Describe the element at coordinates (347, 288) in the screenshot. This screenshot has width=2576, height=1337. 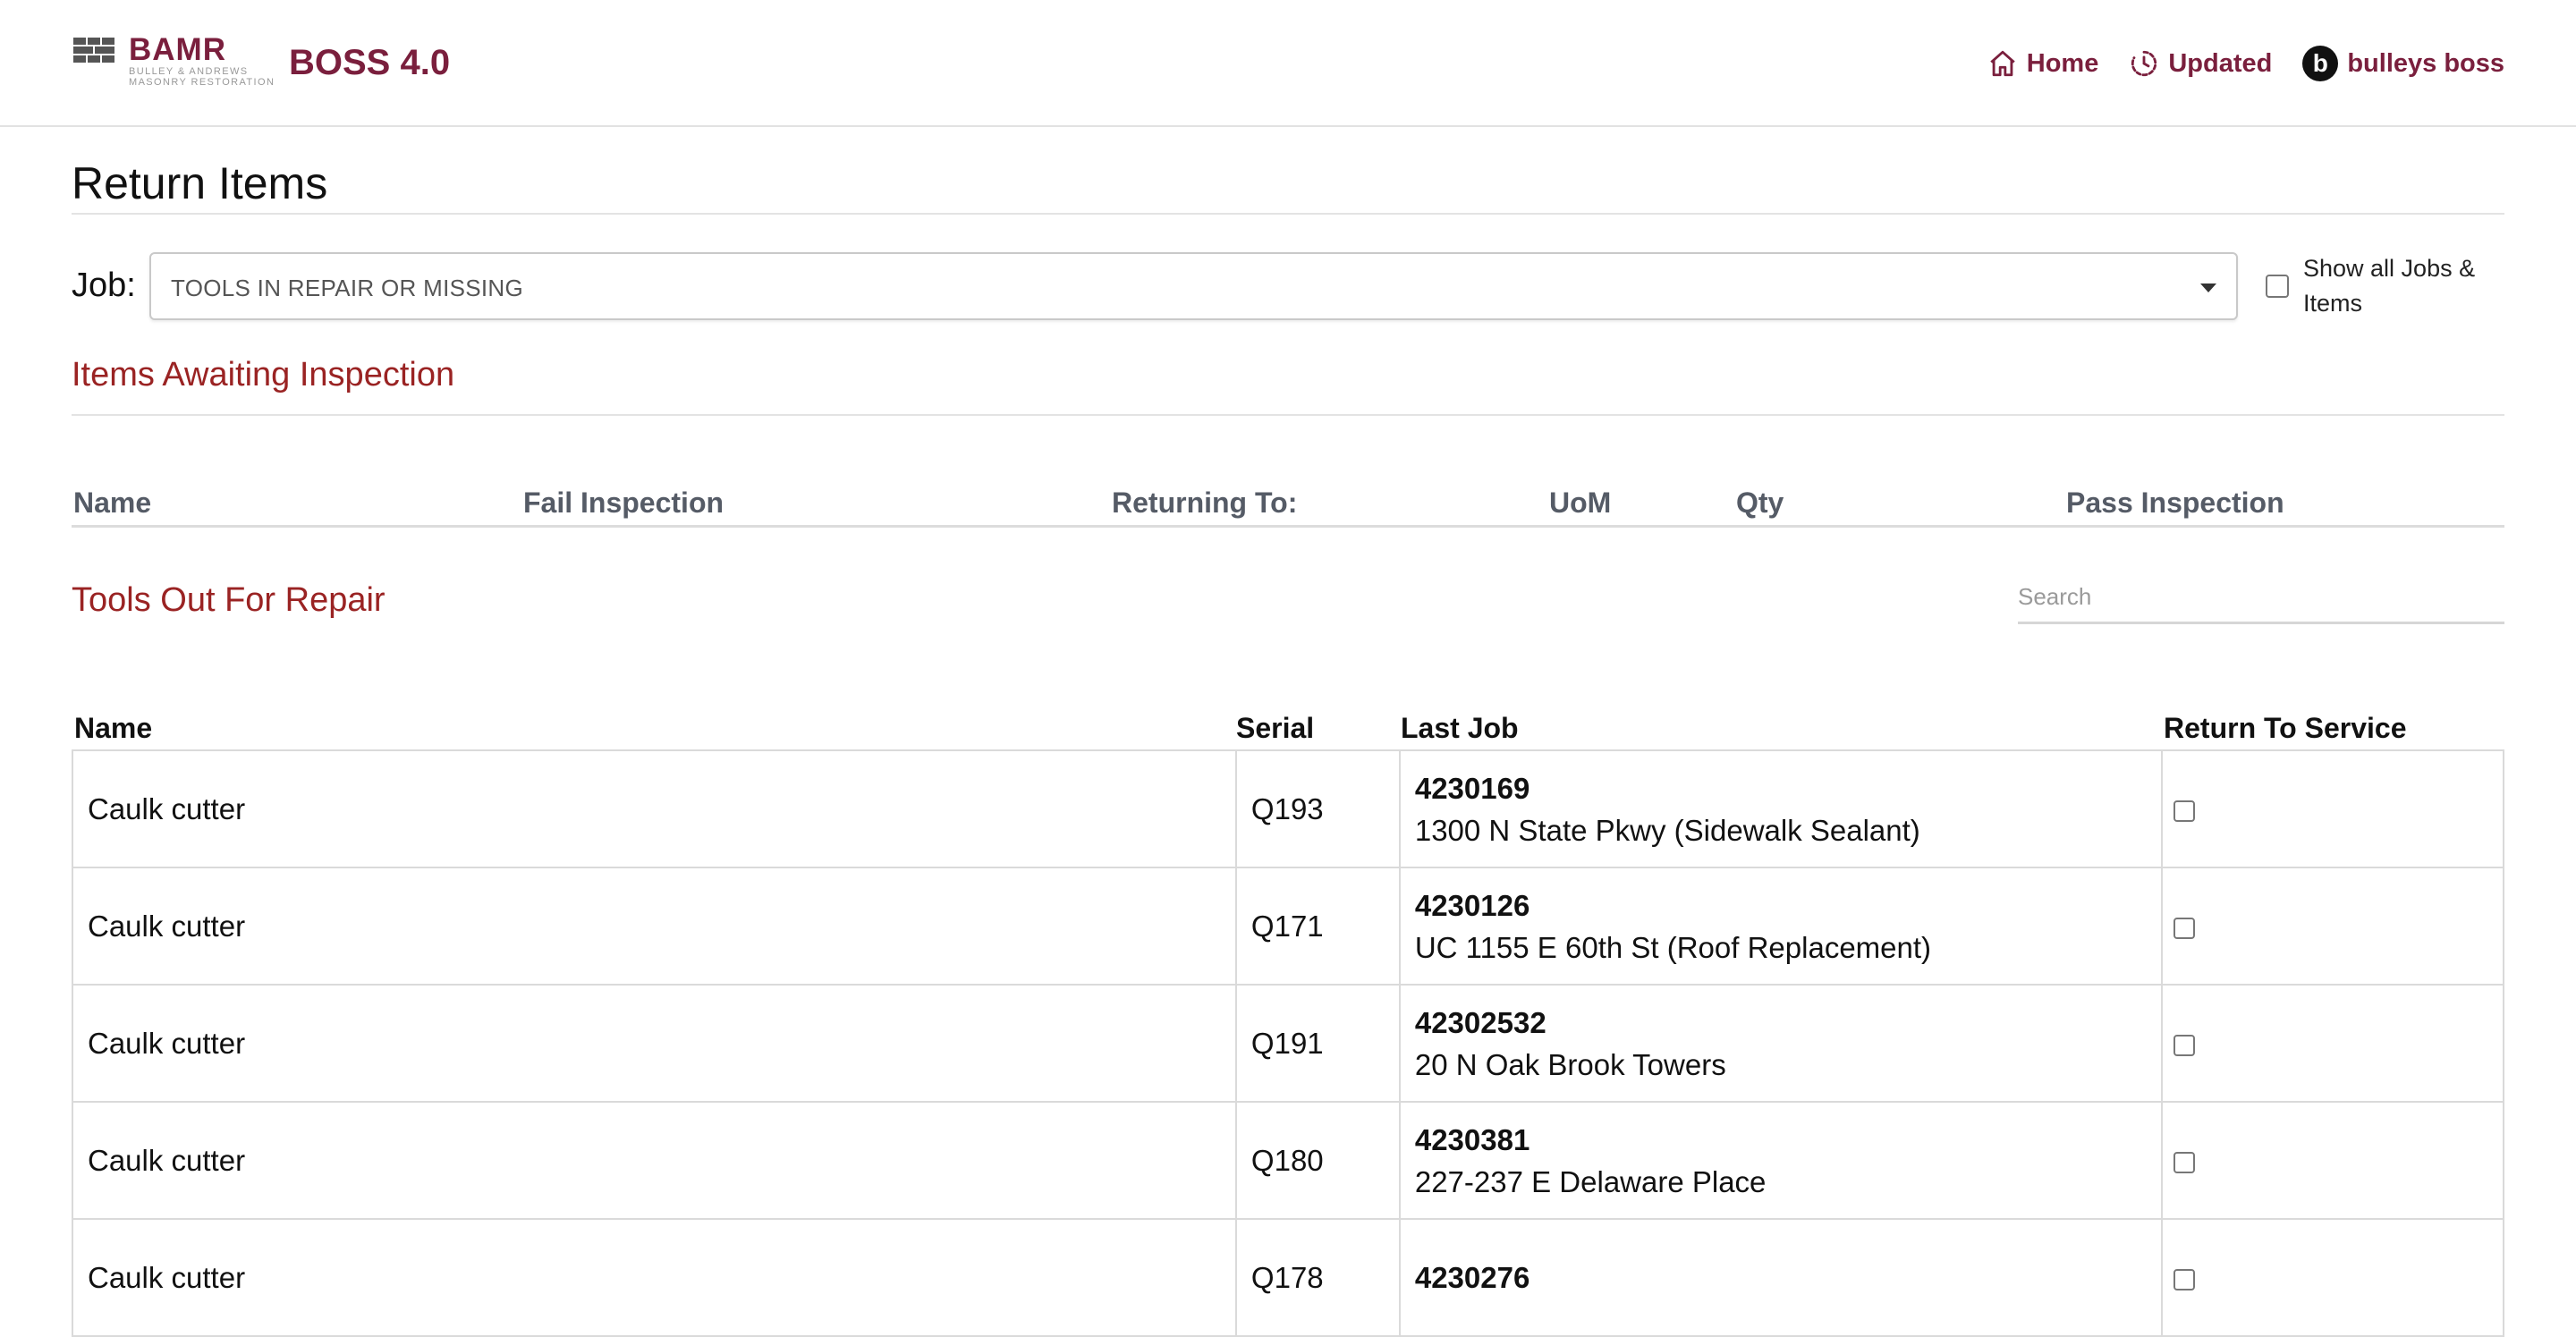
I see `job-select-value: TOOLS IN REPAIR OR MISSING` at that location.